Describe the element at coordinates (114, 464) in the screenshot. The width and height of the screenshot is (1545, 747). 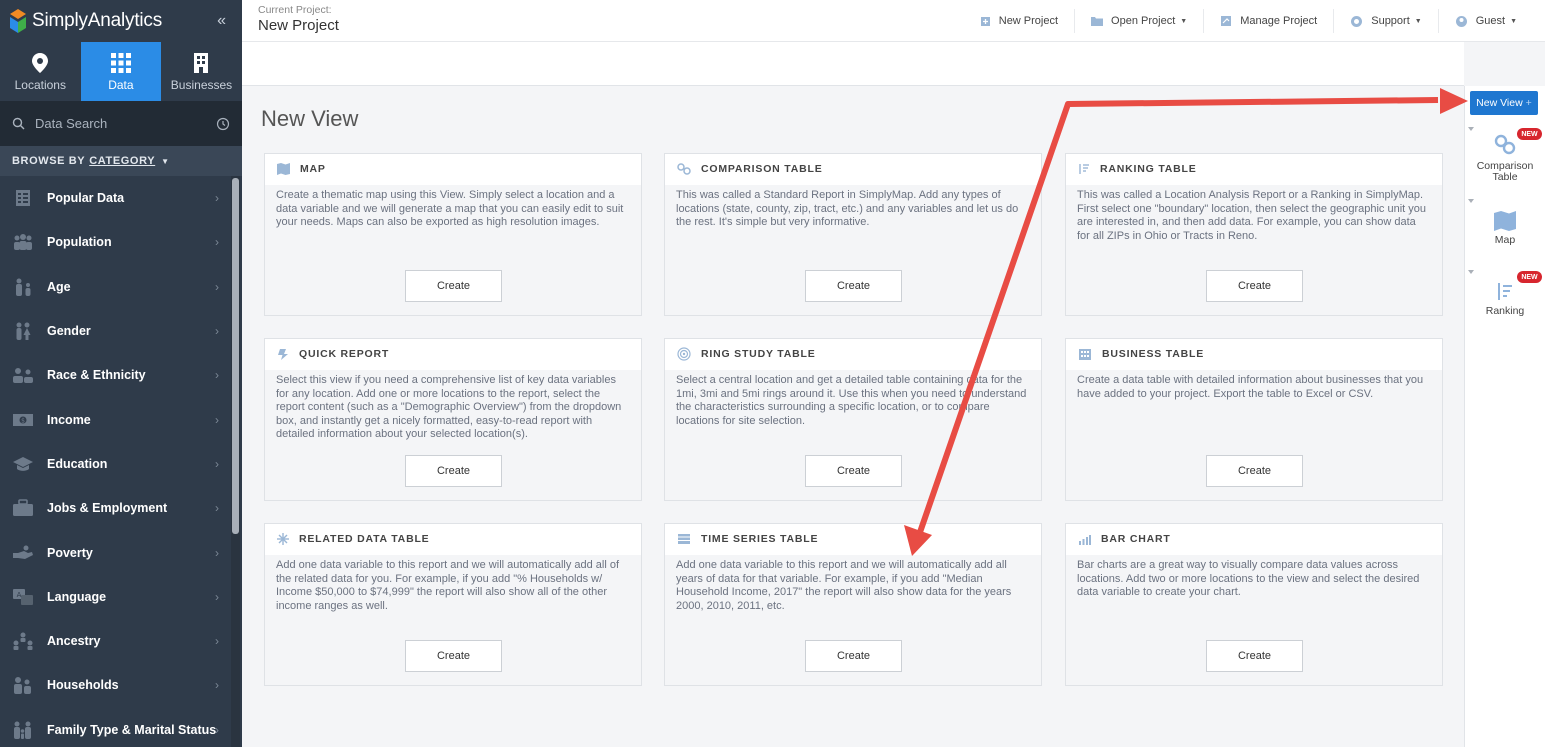
I see `category-education: Education ›` at that location.